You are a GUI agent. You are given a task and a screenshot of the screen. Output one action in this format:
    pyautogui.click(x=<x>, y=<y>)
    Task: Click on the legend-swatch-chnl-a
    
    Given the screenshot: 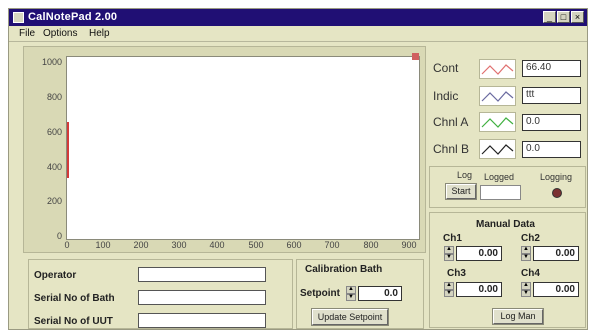 What is the action you would take?
    pyautogui.click(x=497, y=122)
    